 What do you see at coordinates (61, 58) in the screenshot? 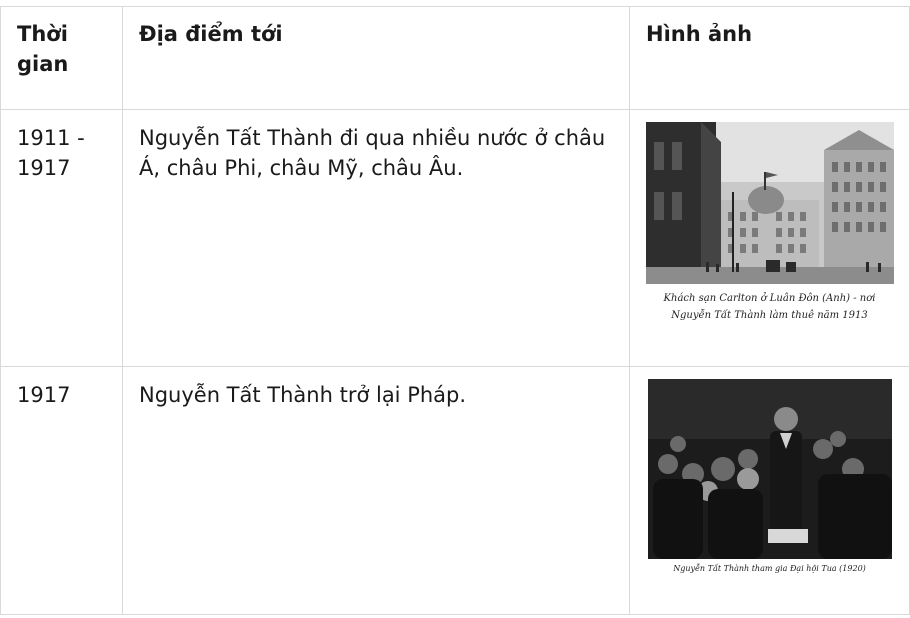
I see `header-time: Thời gian` at bounding box center [61, 58].